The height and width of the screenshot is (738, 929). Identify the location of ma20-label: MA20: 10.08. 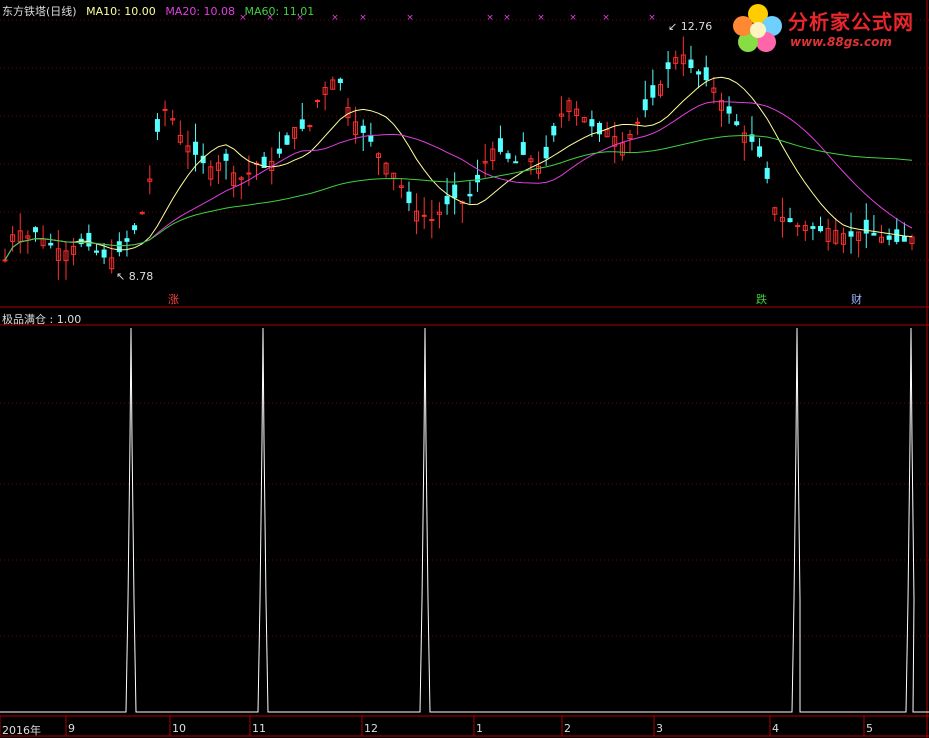
(200, 11).